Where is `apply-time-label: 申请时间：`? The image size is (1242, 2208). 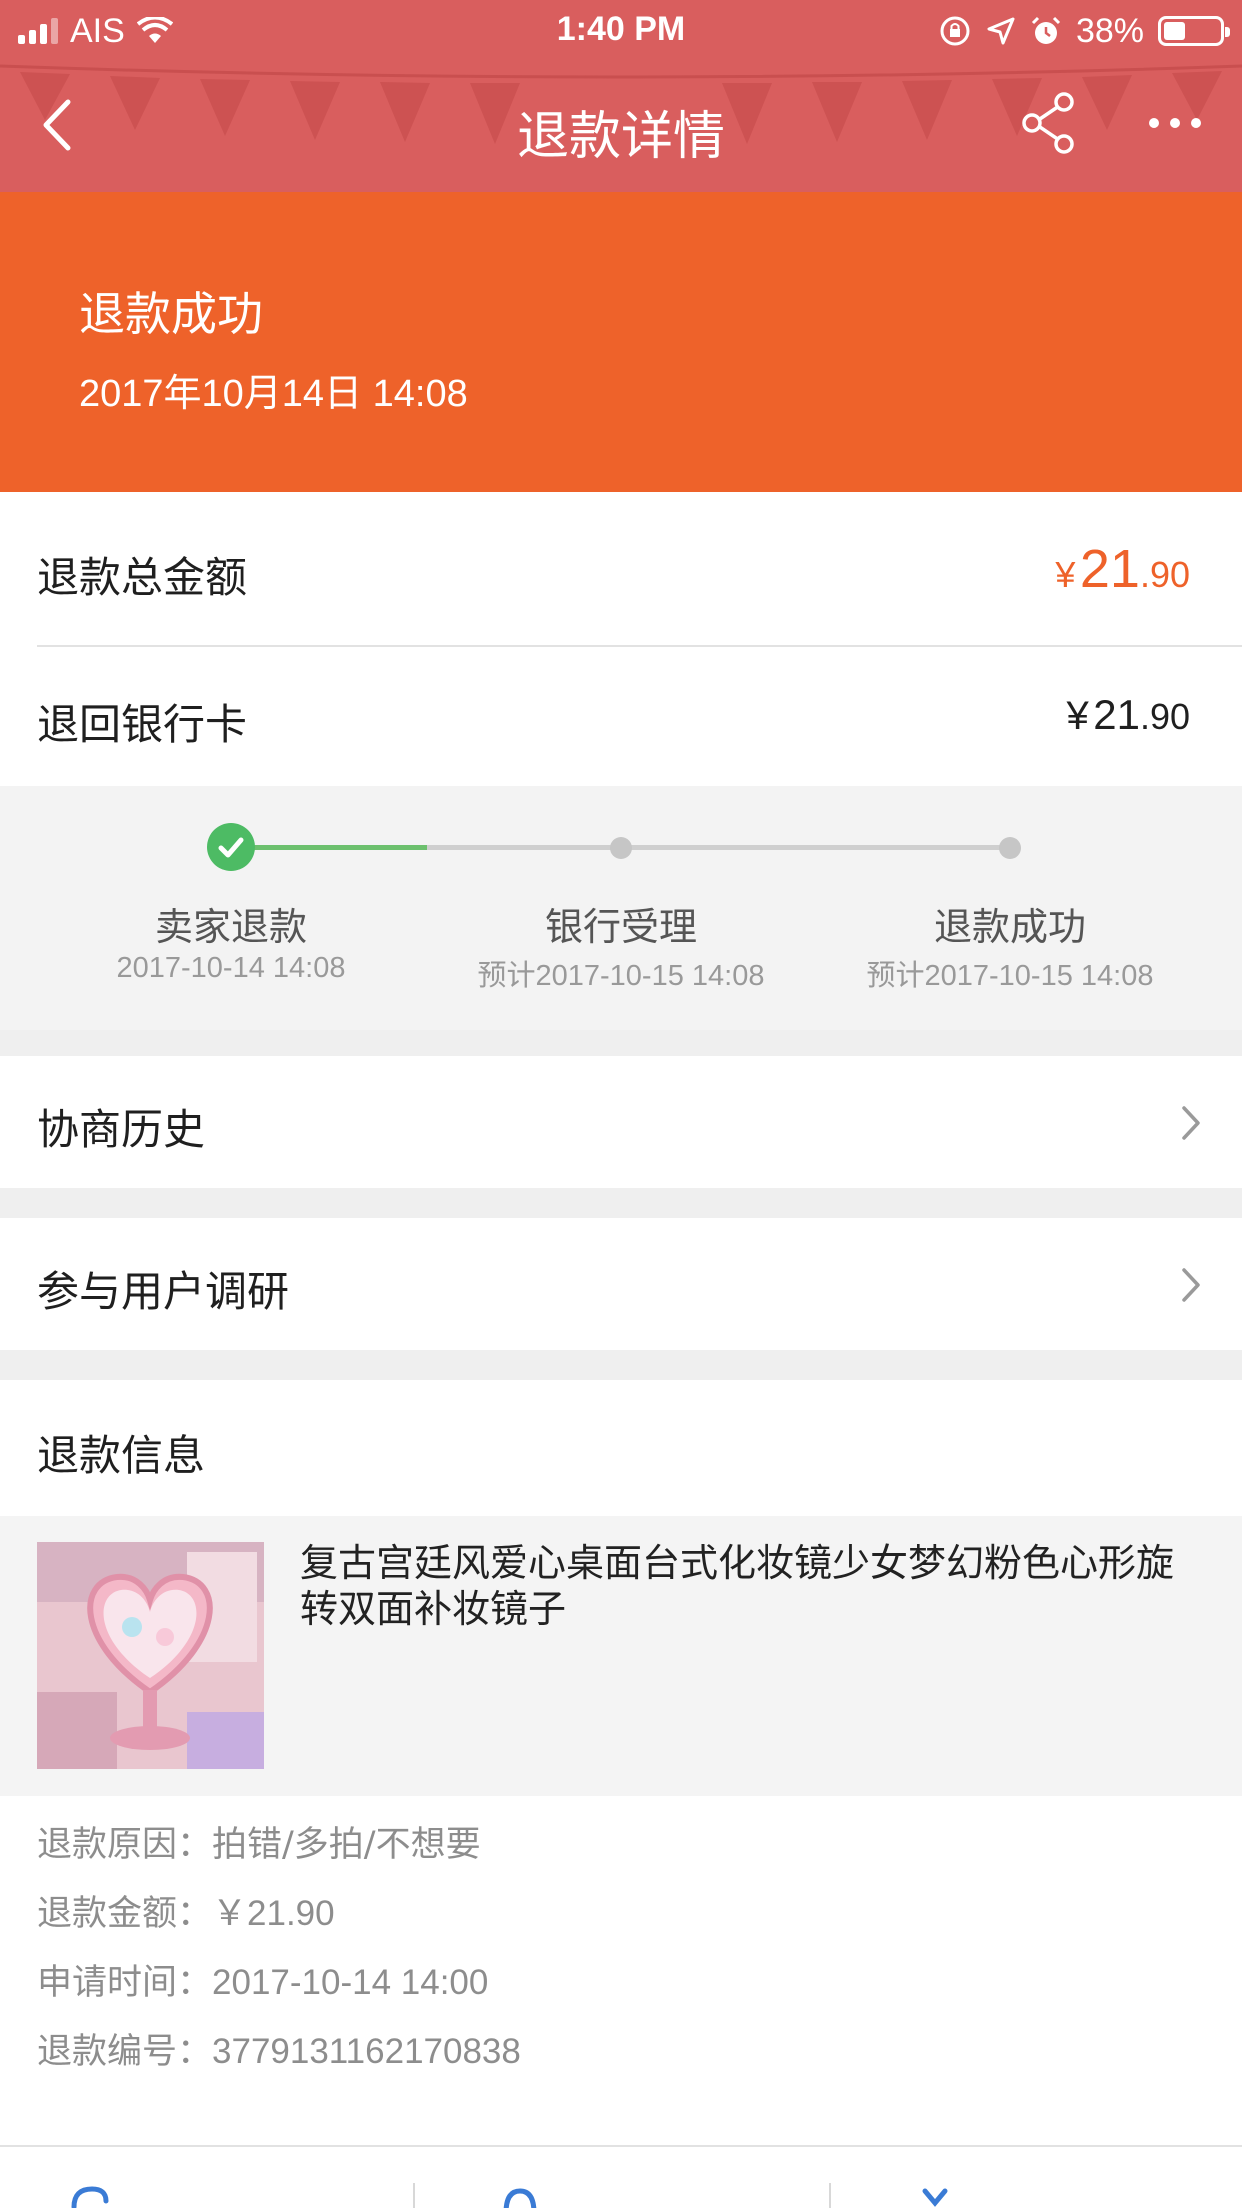
apply-time-label: 申请时间： is located at coordinates (125, 1983).